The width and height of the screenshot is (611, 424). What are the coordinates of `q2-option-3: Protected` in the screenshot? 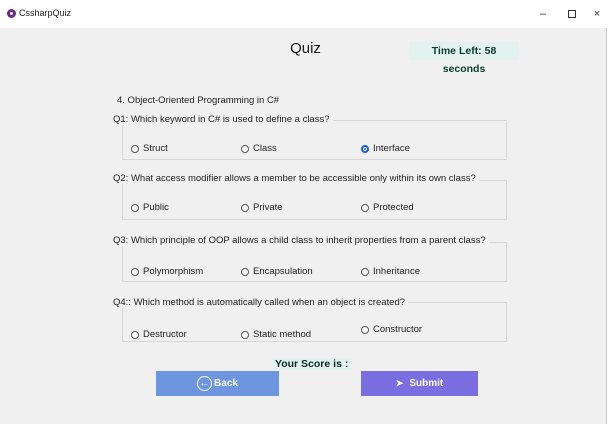 It's located at (387, 207).